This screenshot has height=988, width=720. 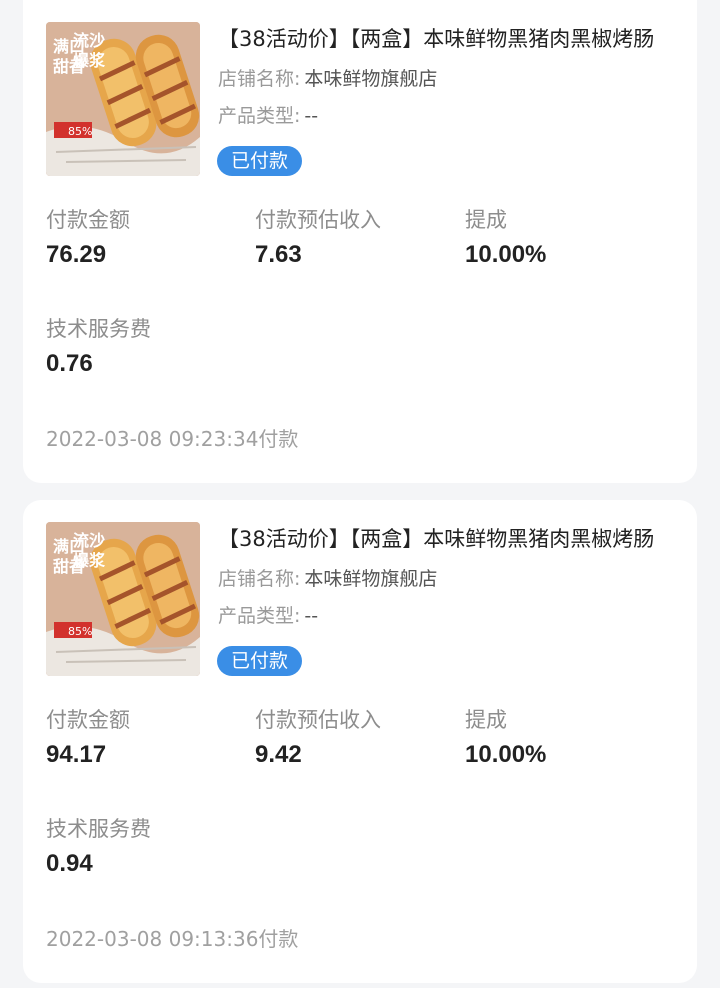 What do you see at coordinates (69, 363) in the screenshot?
I see `service-fee-value: 0.76` at bounding box center [69, 363].